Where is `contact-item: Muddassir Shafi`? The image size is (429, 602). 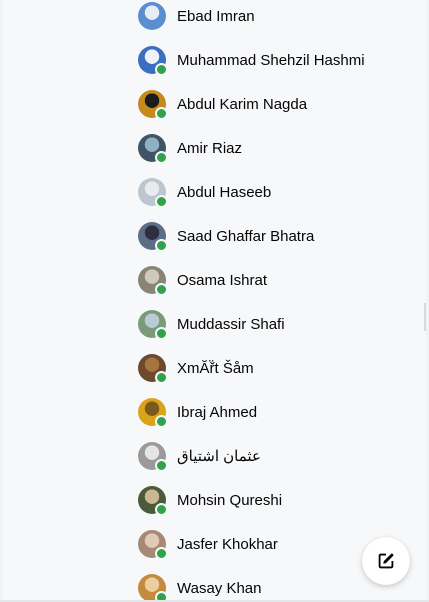
contact-item: Muddassir Shafi is located at coordinates (214, 324).